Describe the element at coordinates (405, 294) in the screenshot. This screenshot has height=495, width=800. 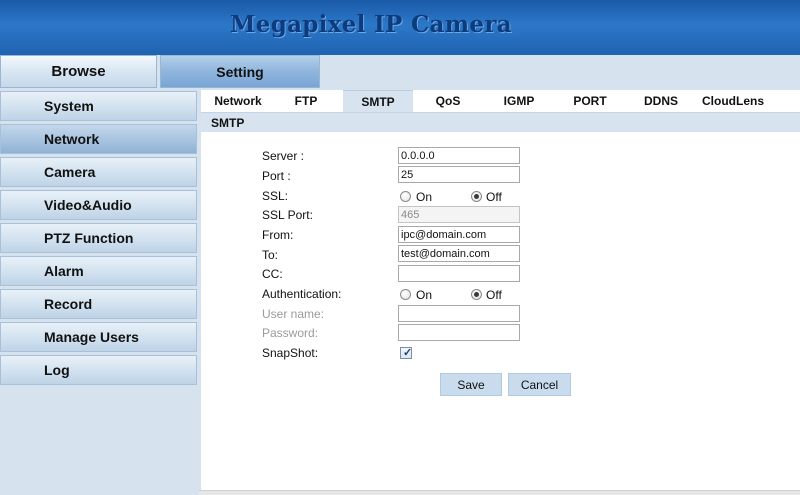
I see `authentication-on-radio` at that location.